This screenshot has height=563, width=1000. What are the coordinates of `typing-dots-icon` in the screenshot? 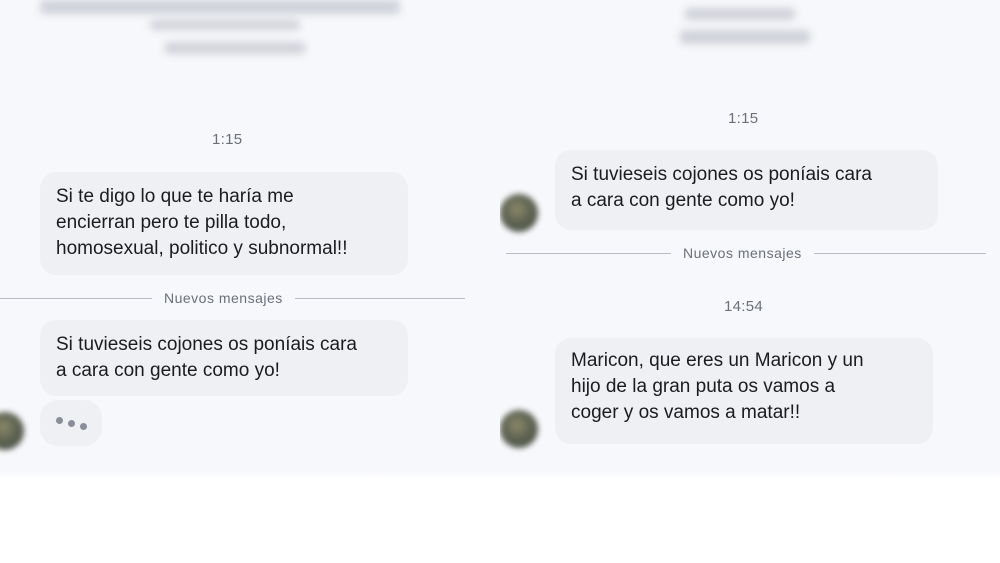 It's located at (59, 420).